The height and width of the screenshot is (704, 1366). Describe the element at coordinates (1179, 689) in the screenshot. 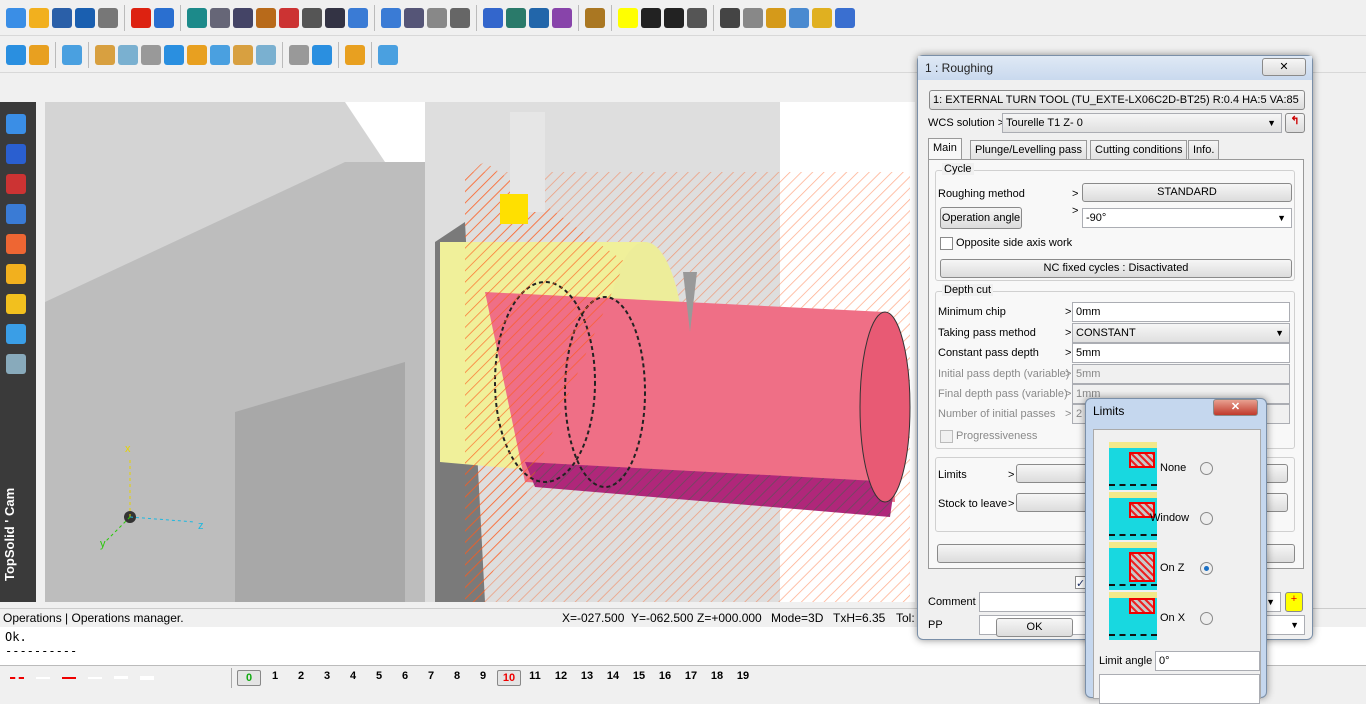

I see `limit-element-list` at that location.